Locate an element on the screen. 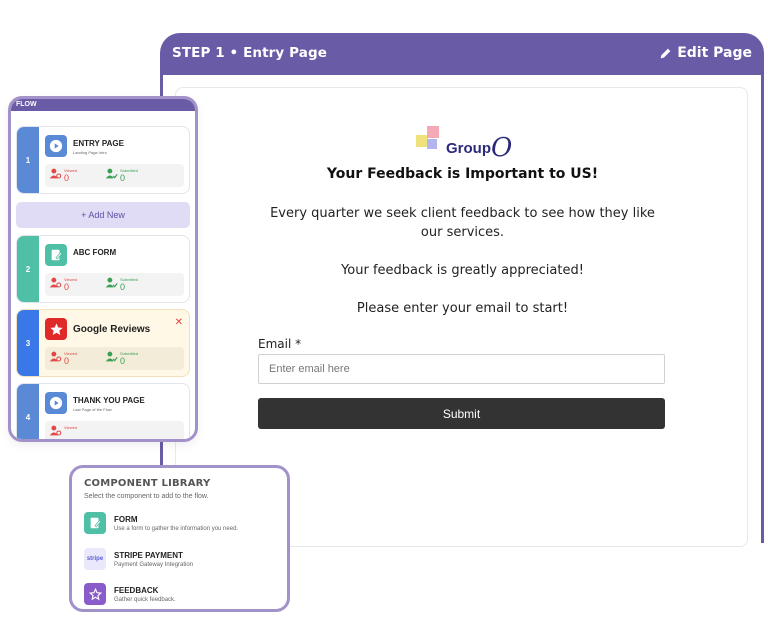 Image resolution: width=768 pixels, height=618 pixels. flow-item-number: 4 is located at coordinates (28, 411).